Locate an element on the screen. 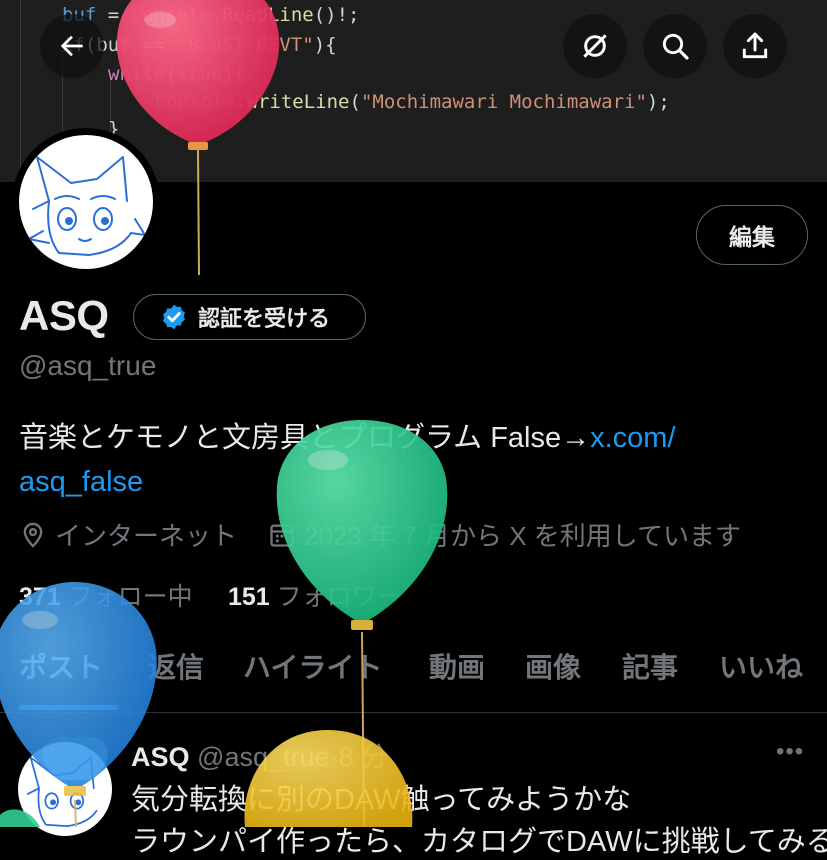 This screenshot has width=827, height=860. share-icon is located at coordinates (755, 45).